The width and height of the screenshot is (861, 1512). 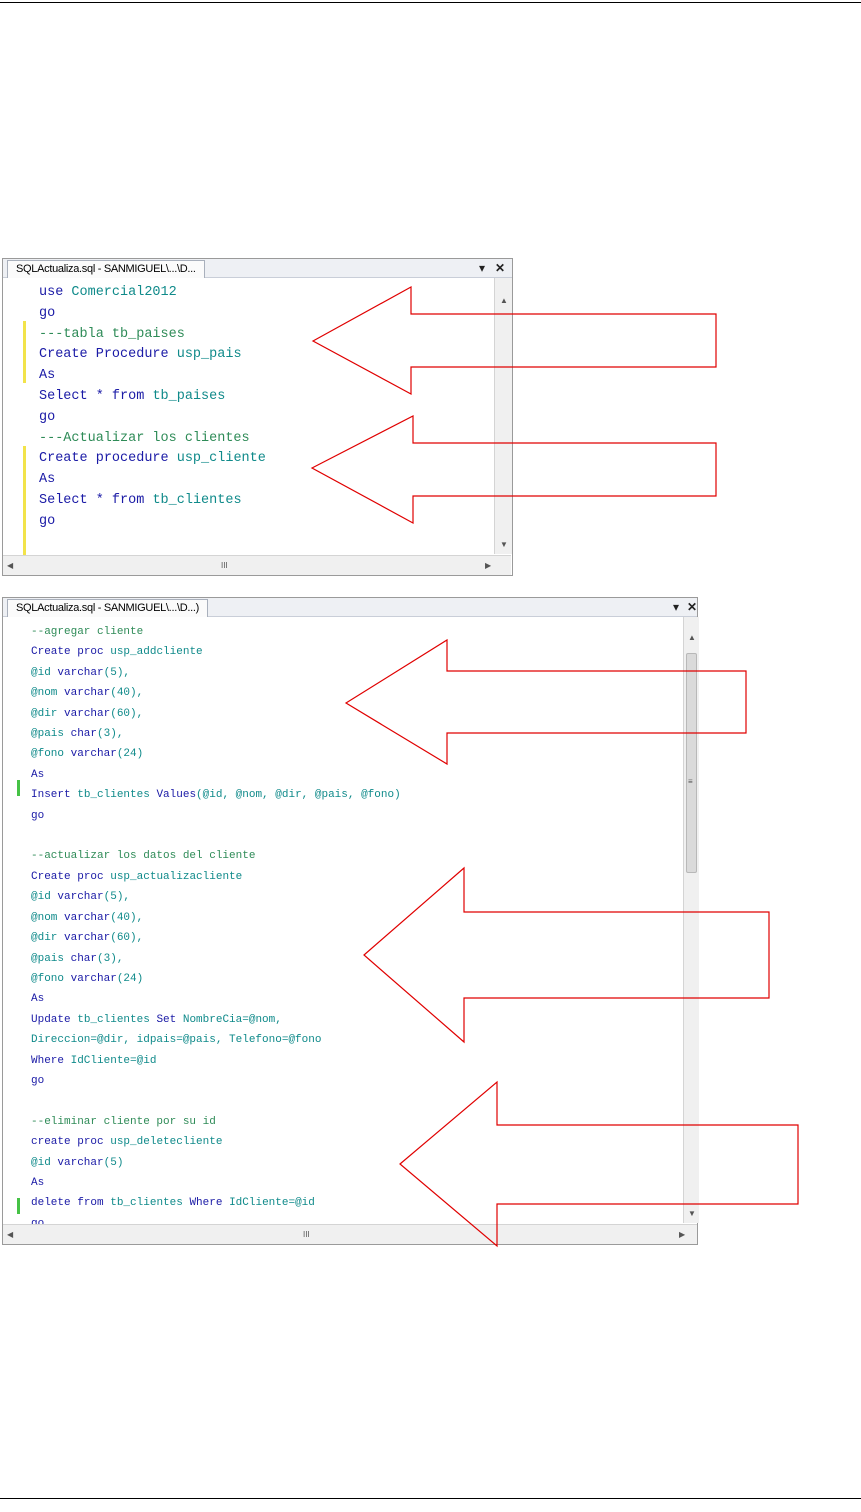 What do you see at coordinates (691, 920) in the screenshot?
I see `vertical-scrollbar: ▲ ≡ ▼` at bounding box center [691, 920].